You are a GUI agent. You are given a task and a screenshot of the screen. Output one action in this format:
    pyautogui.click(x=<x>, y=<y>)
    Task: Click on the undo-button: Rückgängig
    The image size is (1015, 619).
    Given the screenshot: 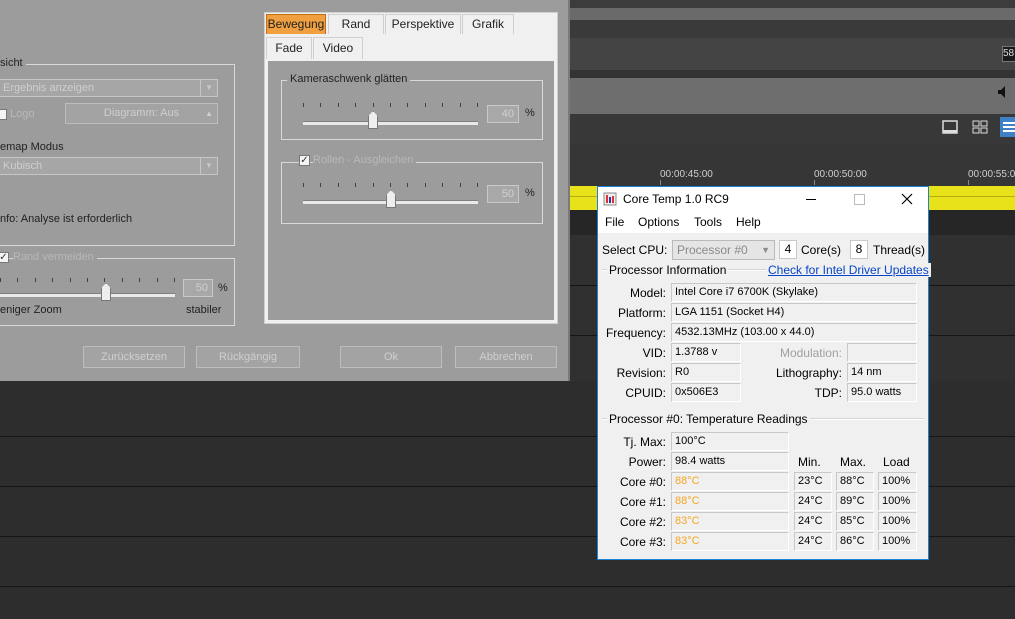 What is the action you would take?
    pyautogui.click(x=248, y=357)
    